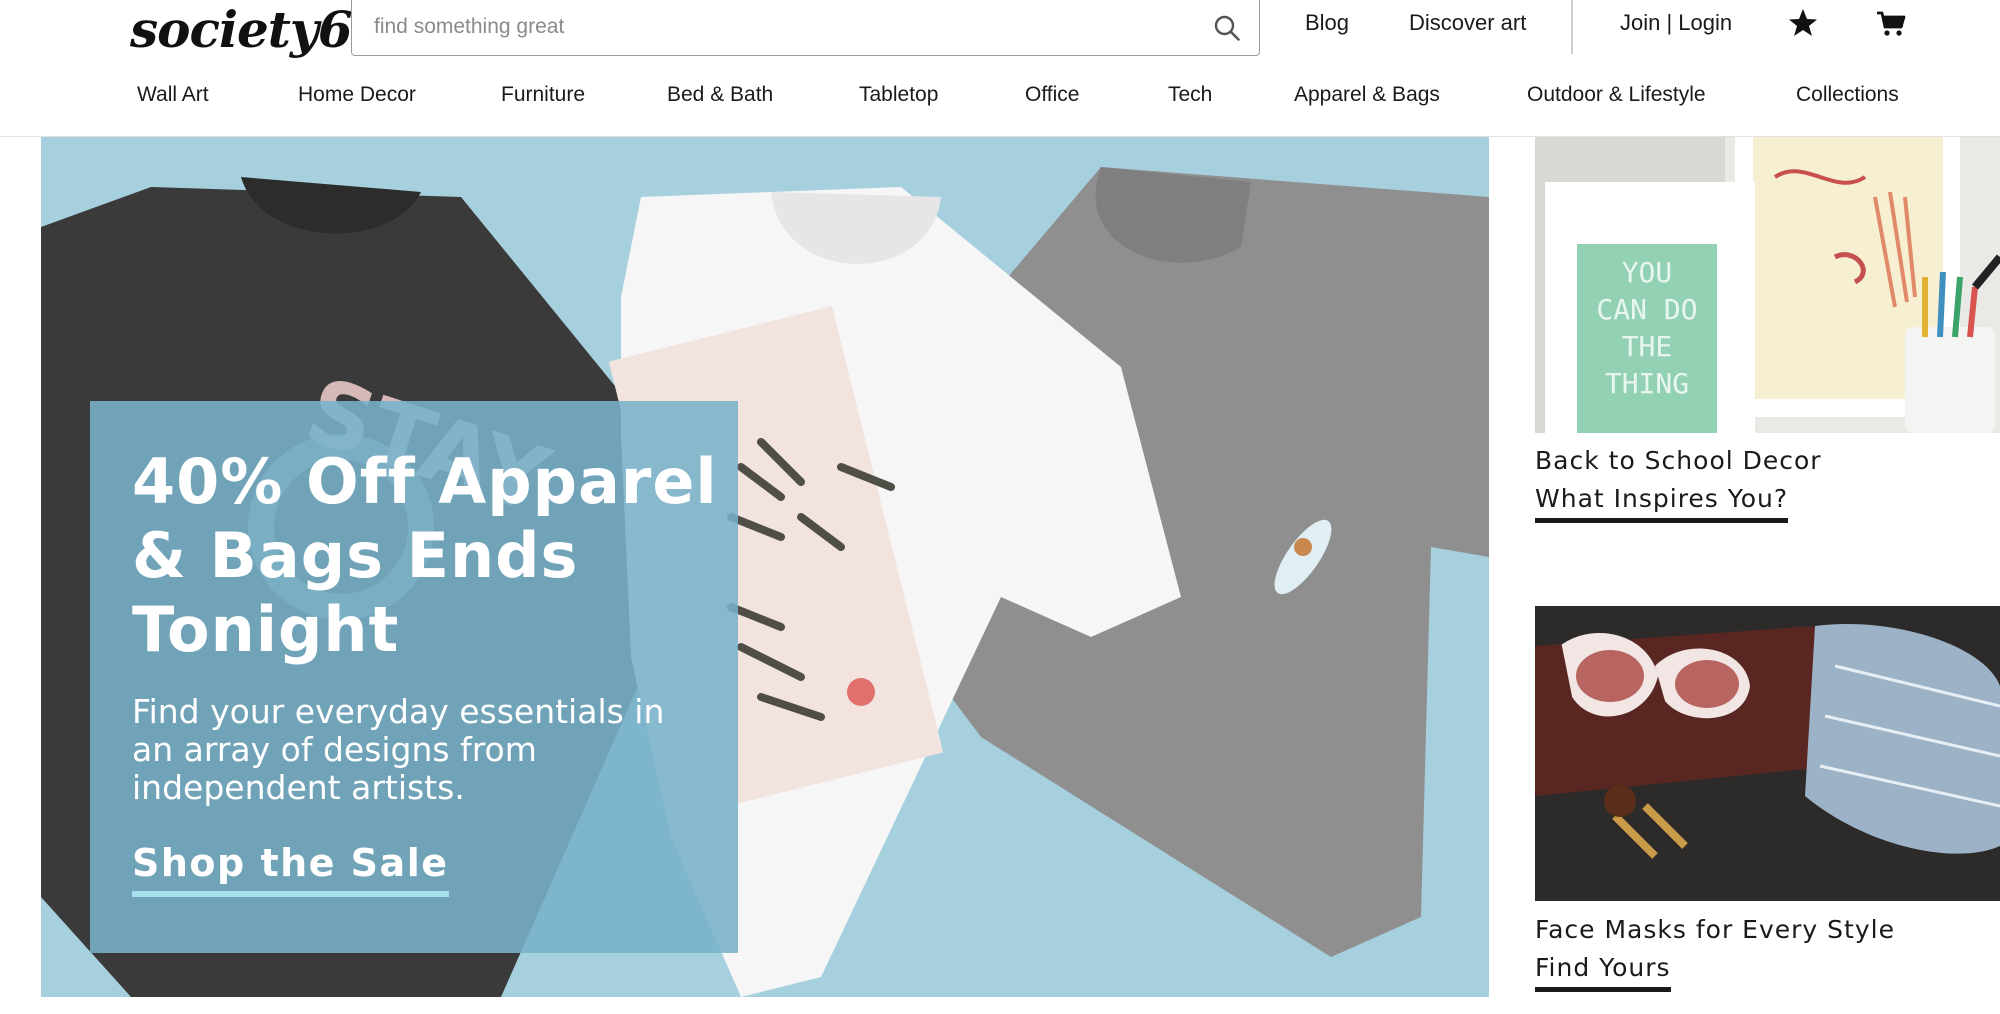 The width and height of the screenshot is (2000, 1014). I want to click on search-icon, so click(1227, 28).